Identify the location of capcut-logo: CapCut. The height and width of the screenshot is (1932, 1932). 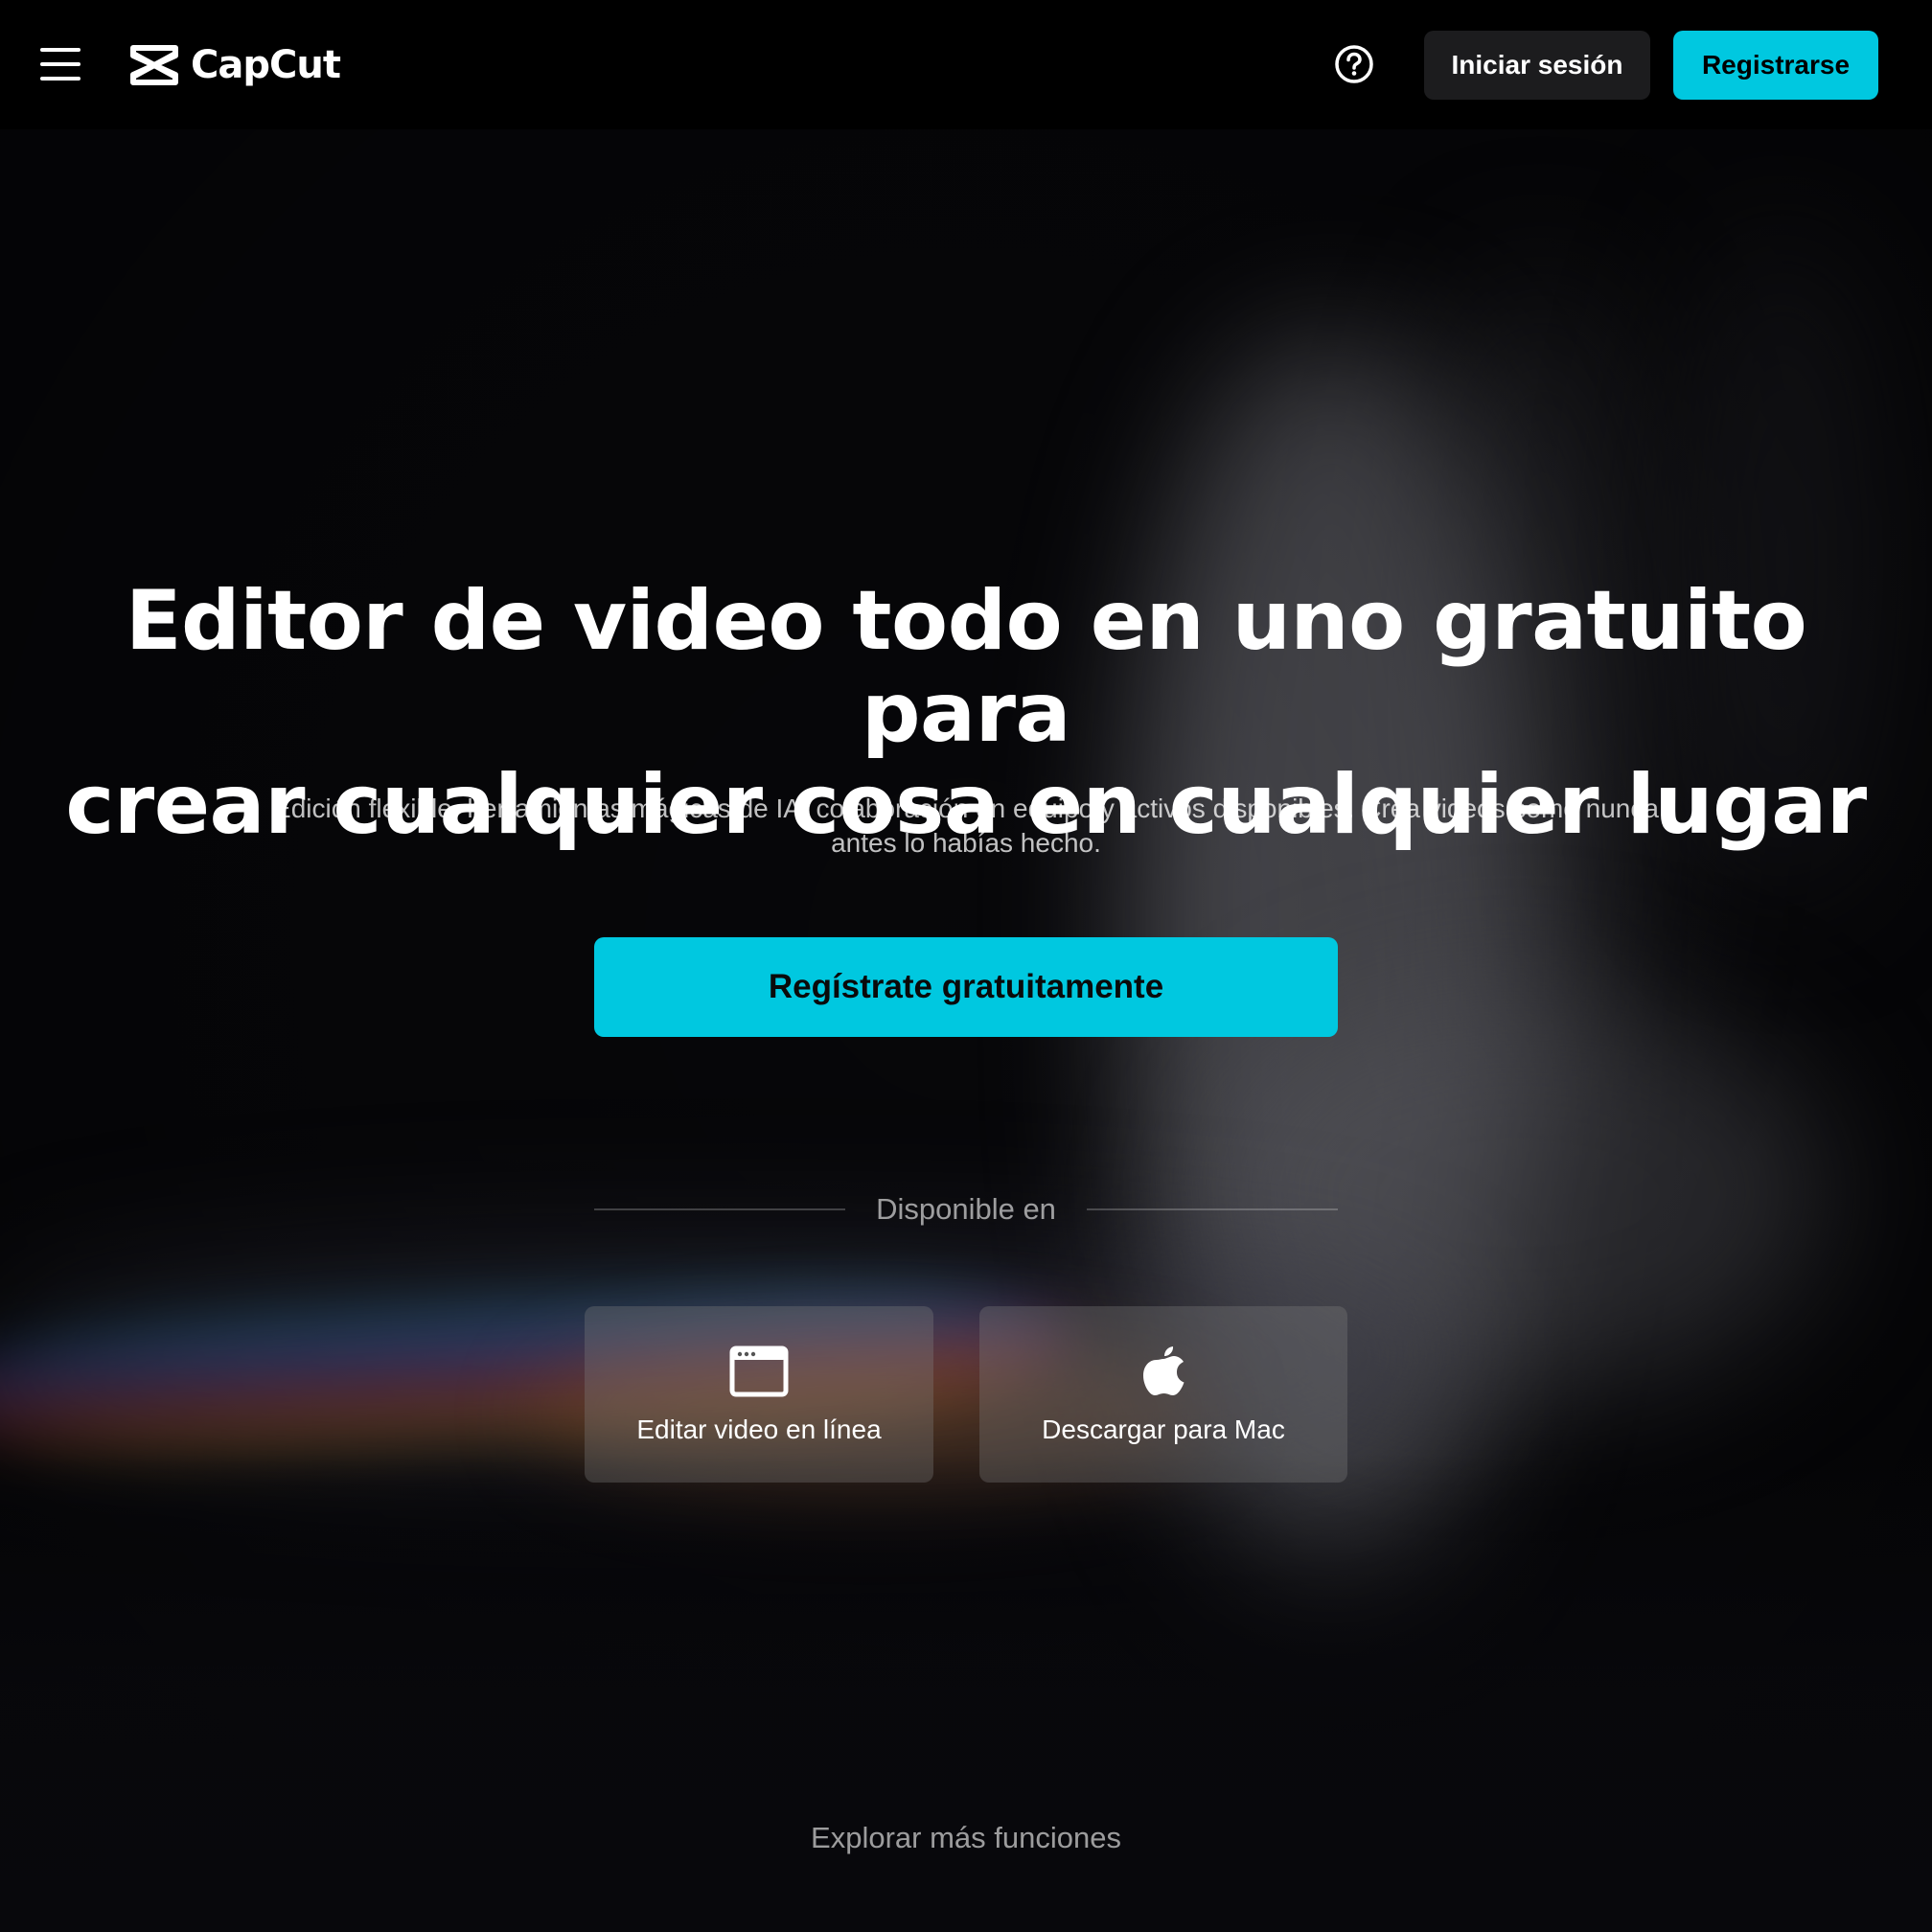
(235, 65).